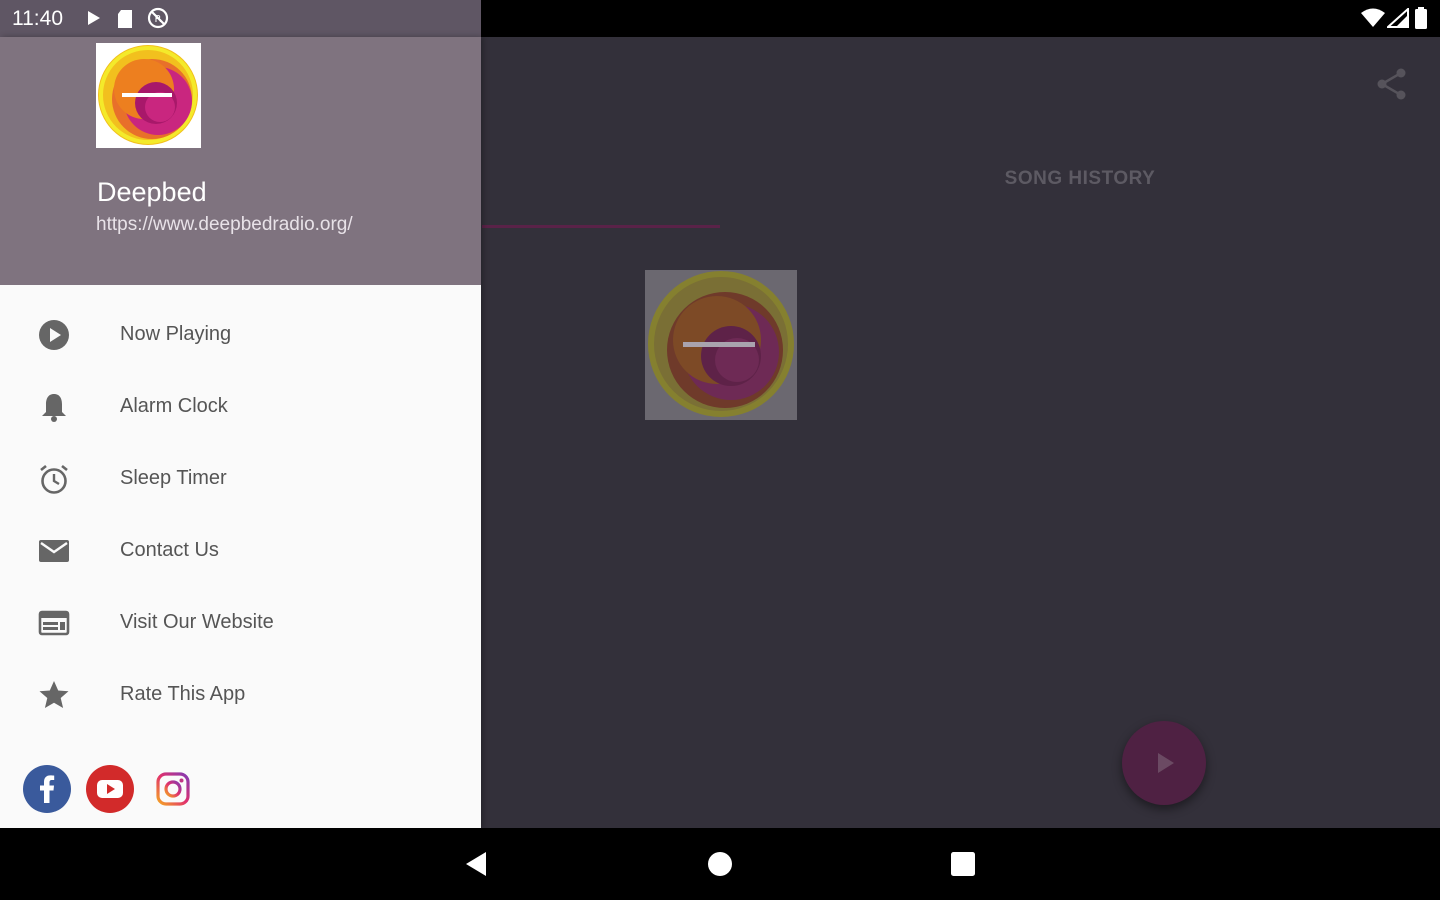  I want to click on home-icon, so click(720, 864).